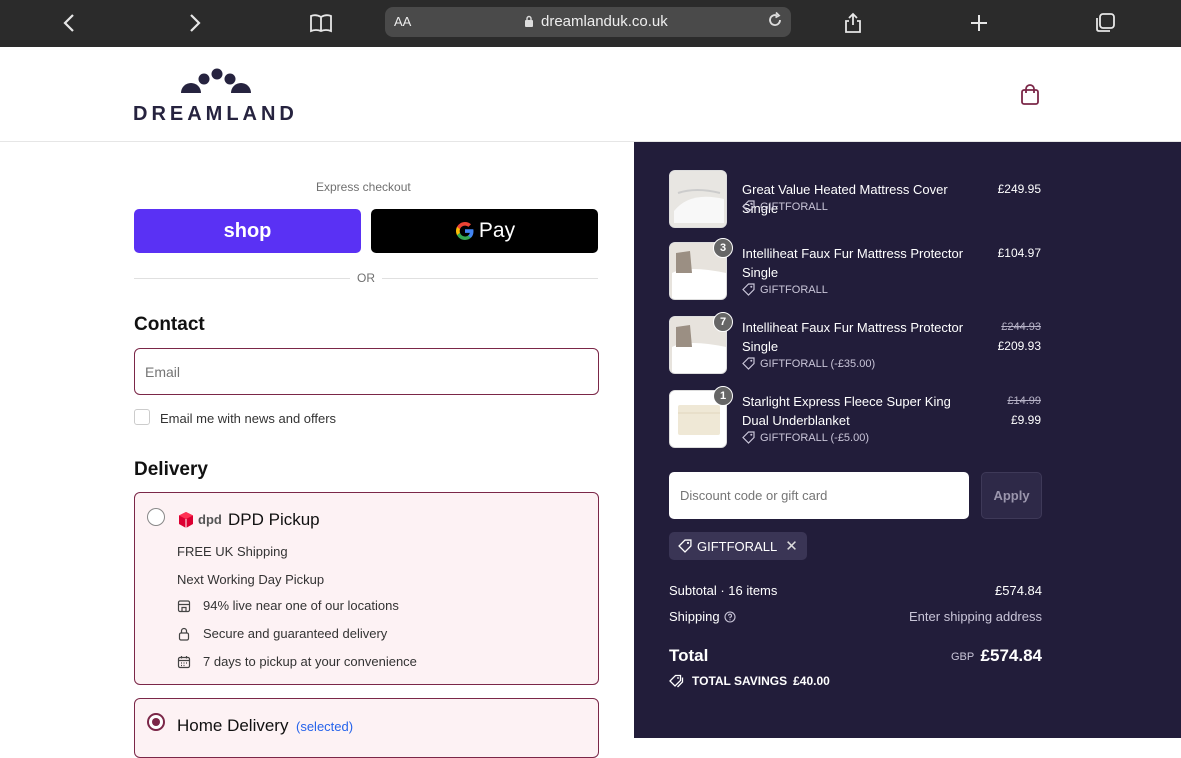  What do you see at coordinates (366, 728) in the screenshot?
I see `home-delivery-option: Home Delivery (selected)` at bounding box center [366, 728].